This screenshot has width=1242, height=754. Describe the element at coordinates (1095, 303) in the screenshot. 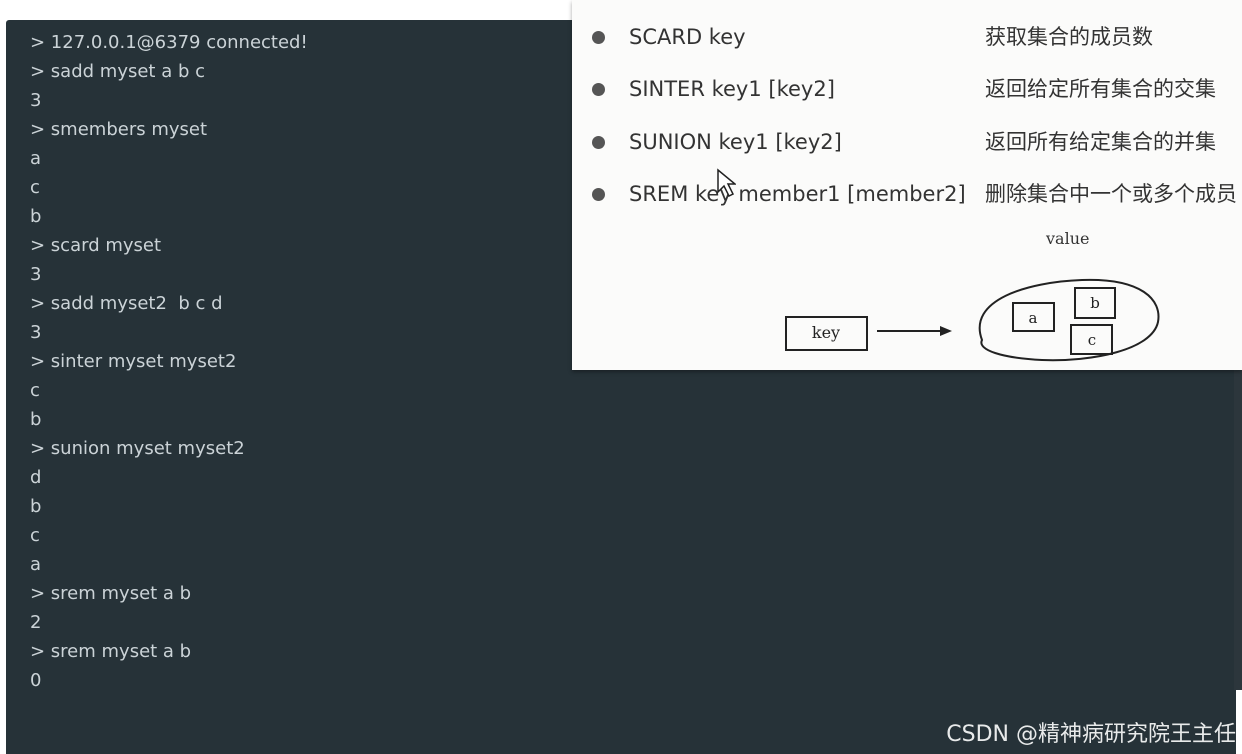

I see `diagram-member-text-b: b` at that location.